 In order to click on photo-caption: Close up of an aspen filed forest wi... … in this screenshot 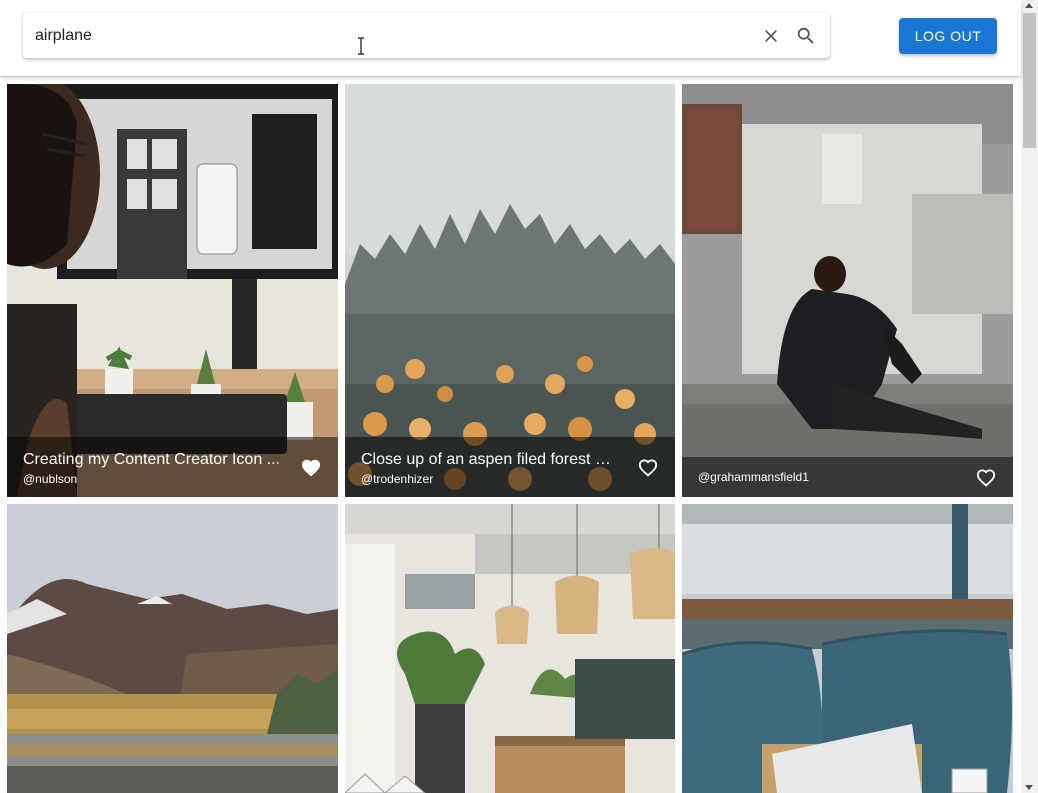, I will do `click(510, 467)`.